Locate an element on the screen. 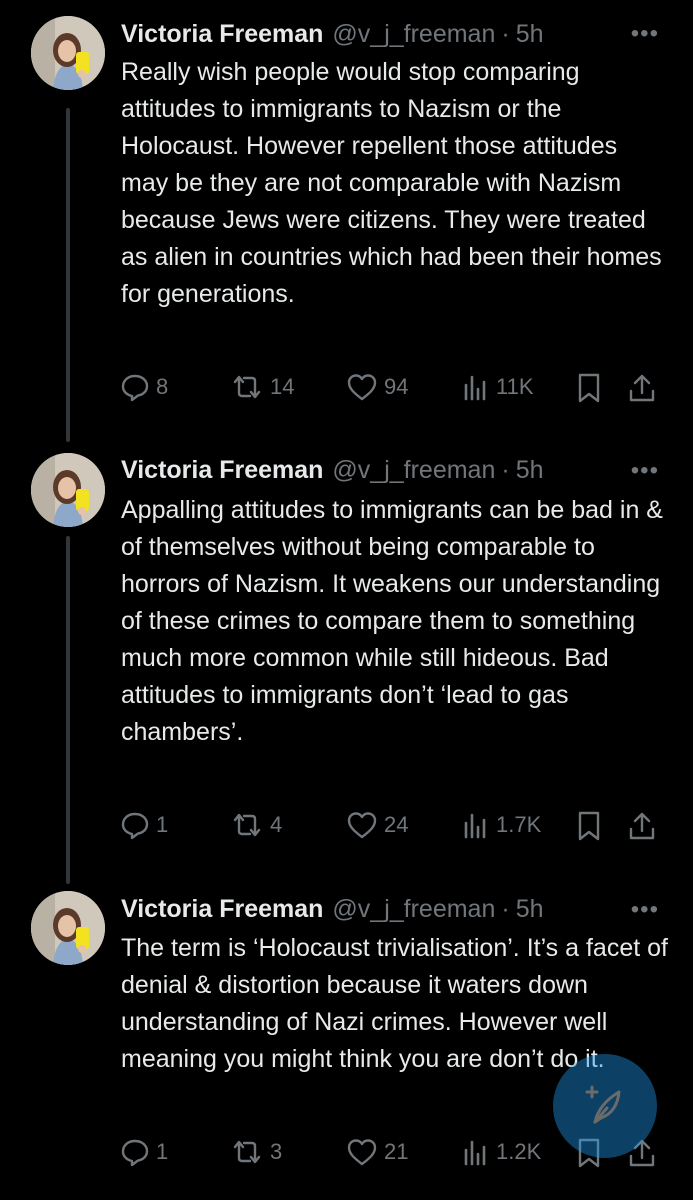  repost-button: 4 is located at coordinates (256, 825).